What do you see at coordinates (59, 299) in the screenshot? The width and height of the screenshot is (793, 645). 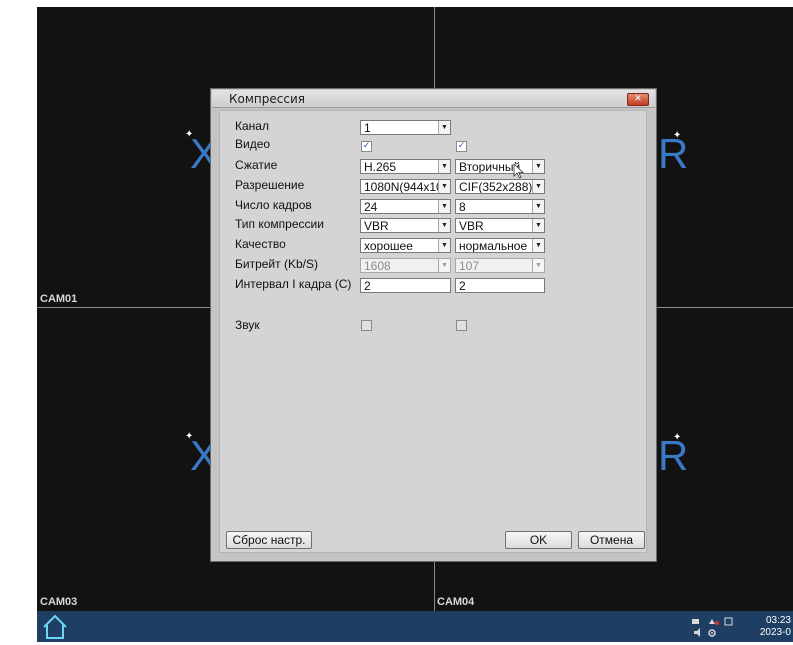 I see `camera-label: CAM01` at bounding box center [59, 299].